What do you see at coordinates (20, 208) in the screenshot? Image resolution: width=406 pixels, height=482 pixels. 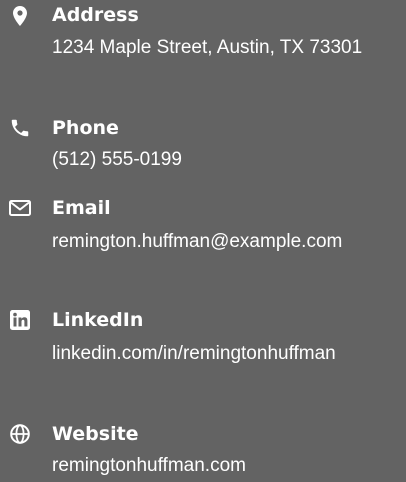 I see `envelope-icon` at bounding box center [20, 208].